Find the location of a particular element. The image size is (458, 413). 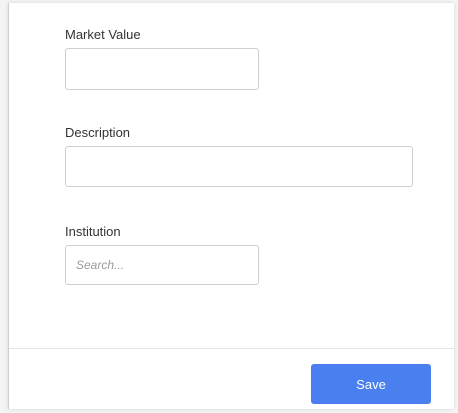

institution-search-input is located at coordinates (162, 265).